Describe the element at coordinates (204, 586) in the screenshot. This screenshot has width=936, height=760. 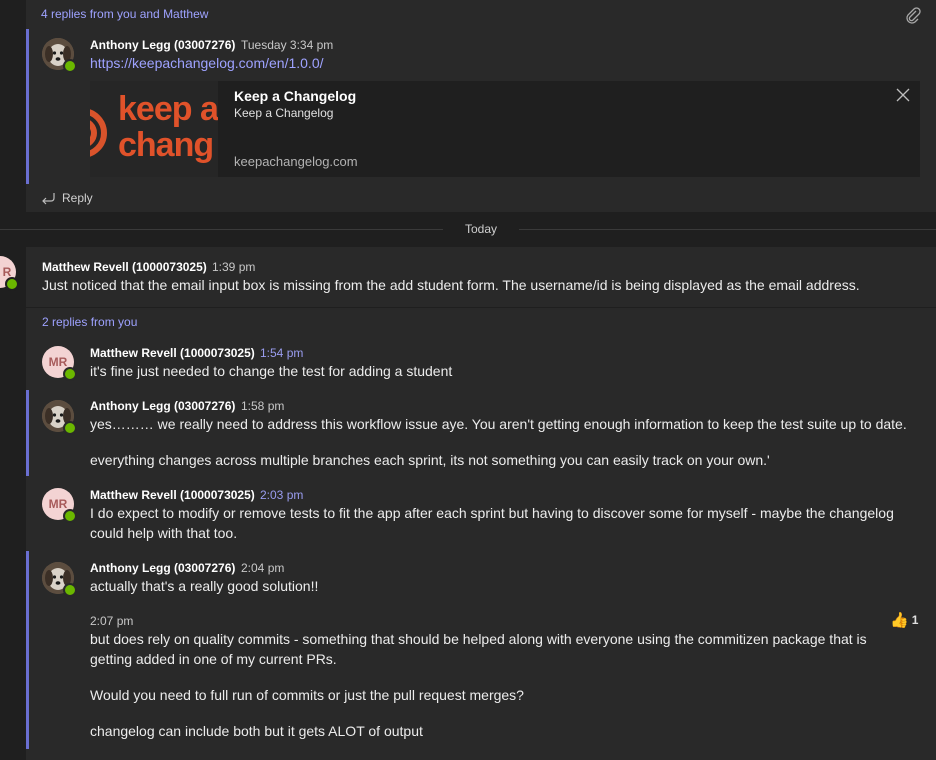
I see `message-body: actually that's a really good solution!!` at that location.